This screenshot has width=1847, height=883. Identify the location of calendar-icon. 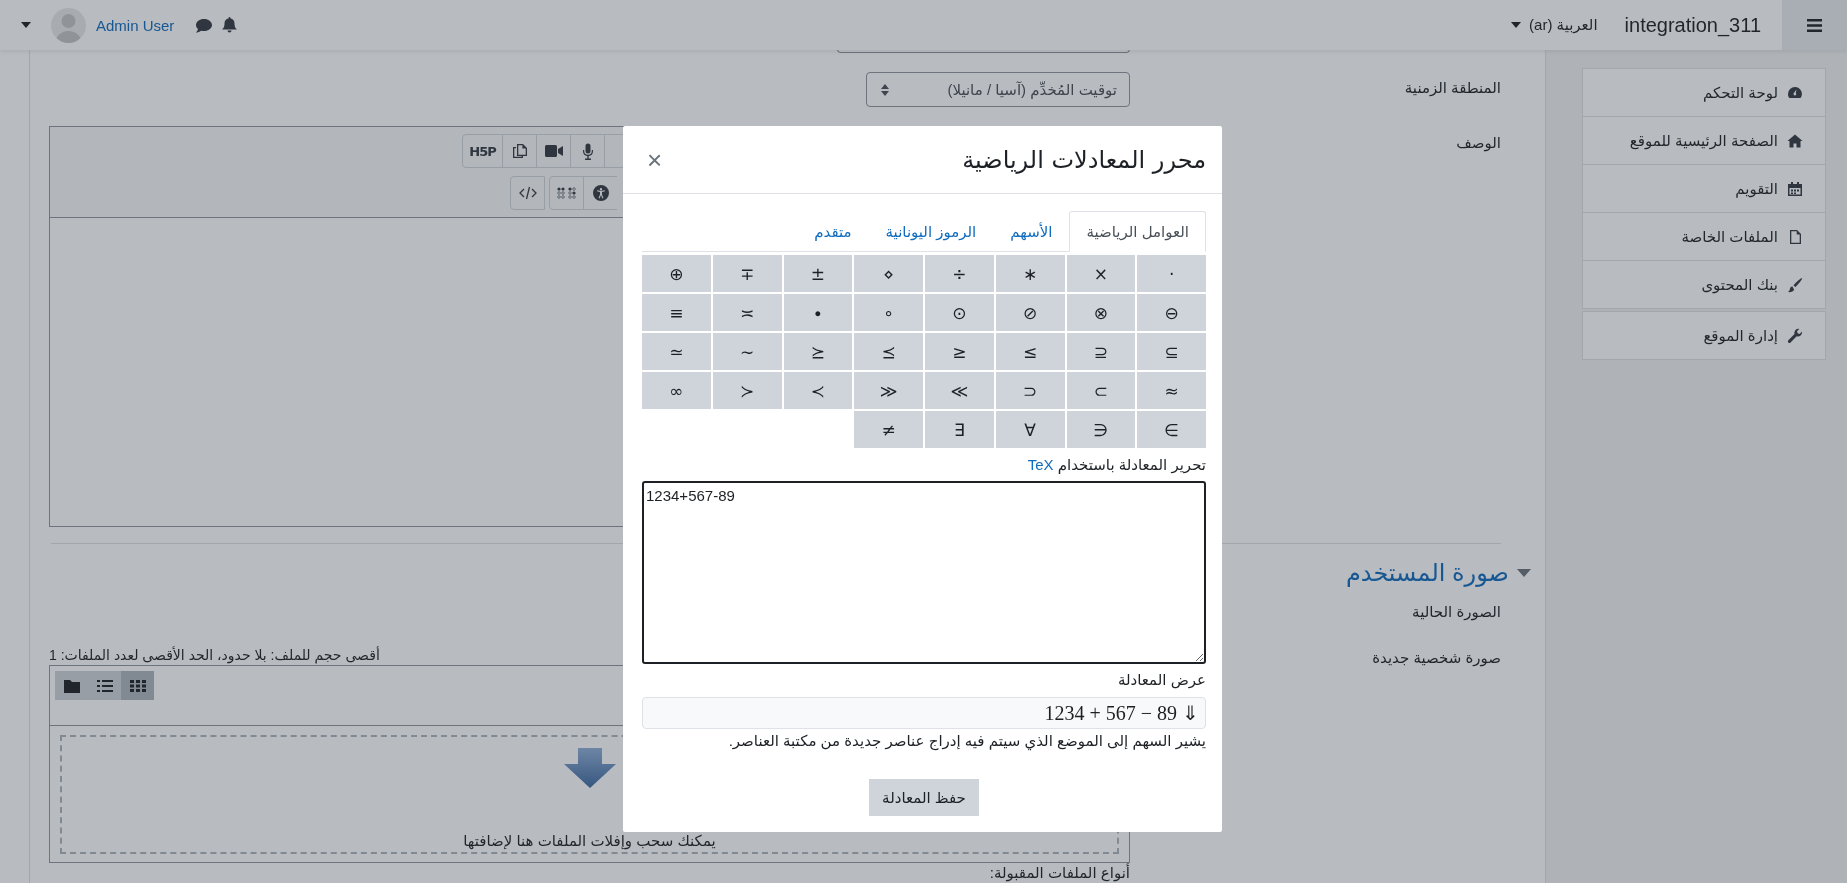
(1795, 188).